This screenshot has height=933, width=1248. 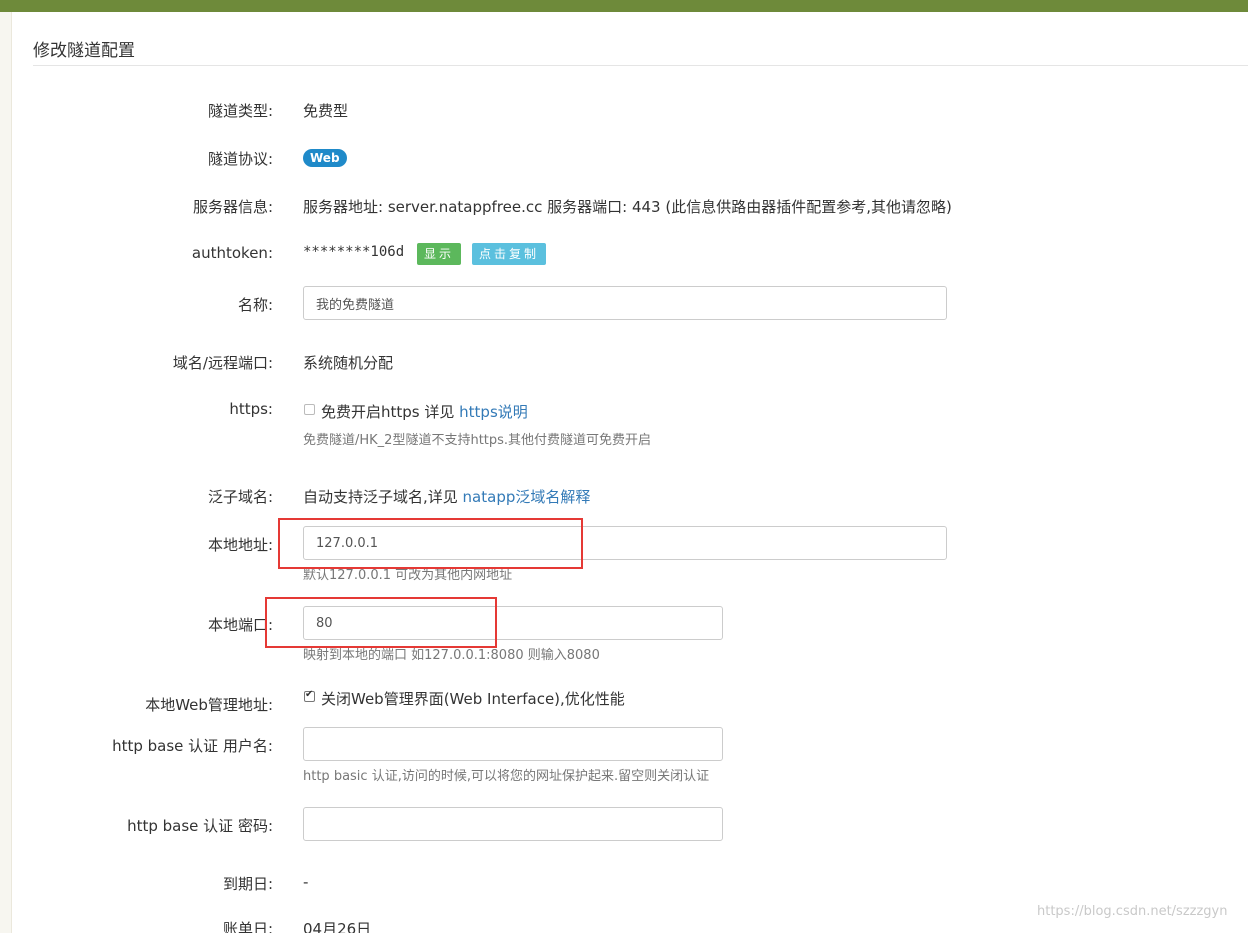 What do you see at coordinates (247, 884) in the screenshot?
I see `expire-label: 到期日:` at bounding box center [247, 884].